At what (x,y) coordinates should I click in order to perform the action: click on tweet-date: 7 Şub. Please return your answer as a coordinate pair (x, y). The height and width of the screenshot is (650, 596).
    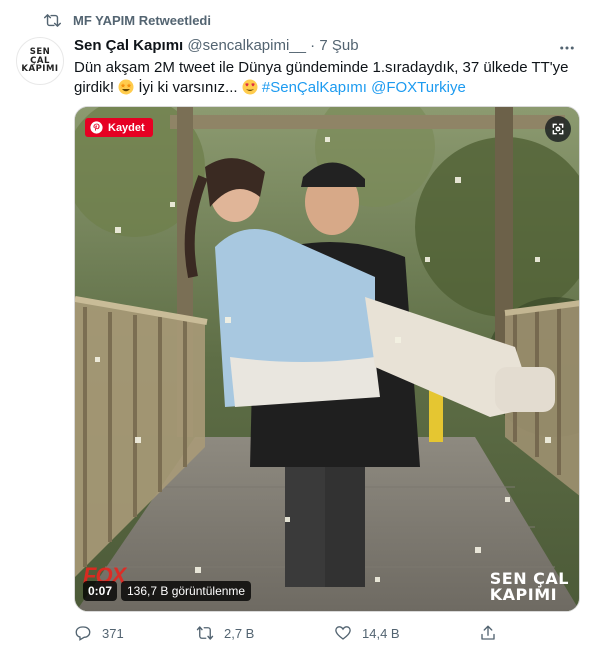
    Looking at the image, I should click on (338, 45).